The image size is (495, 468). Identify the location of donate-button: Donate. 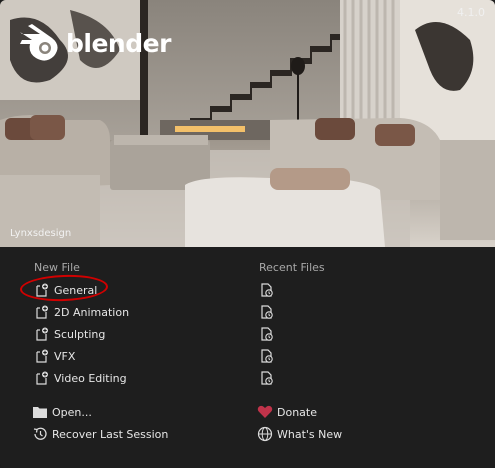
(299, 412).